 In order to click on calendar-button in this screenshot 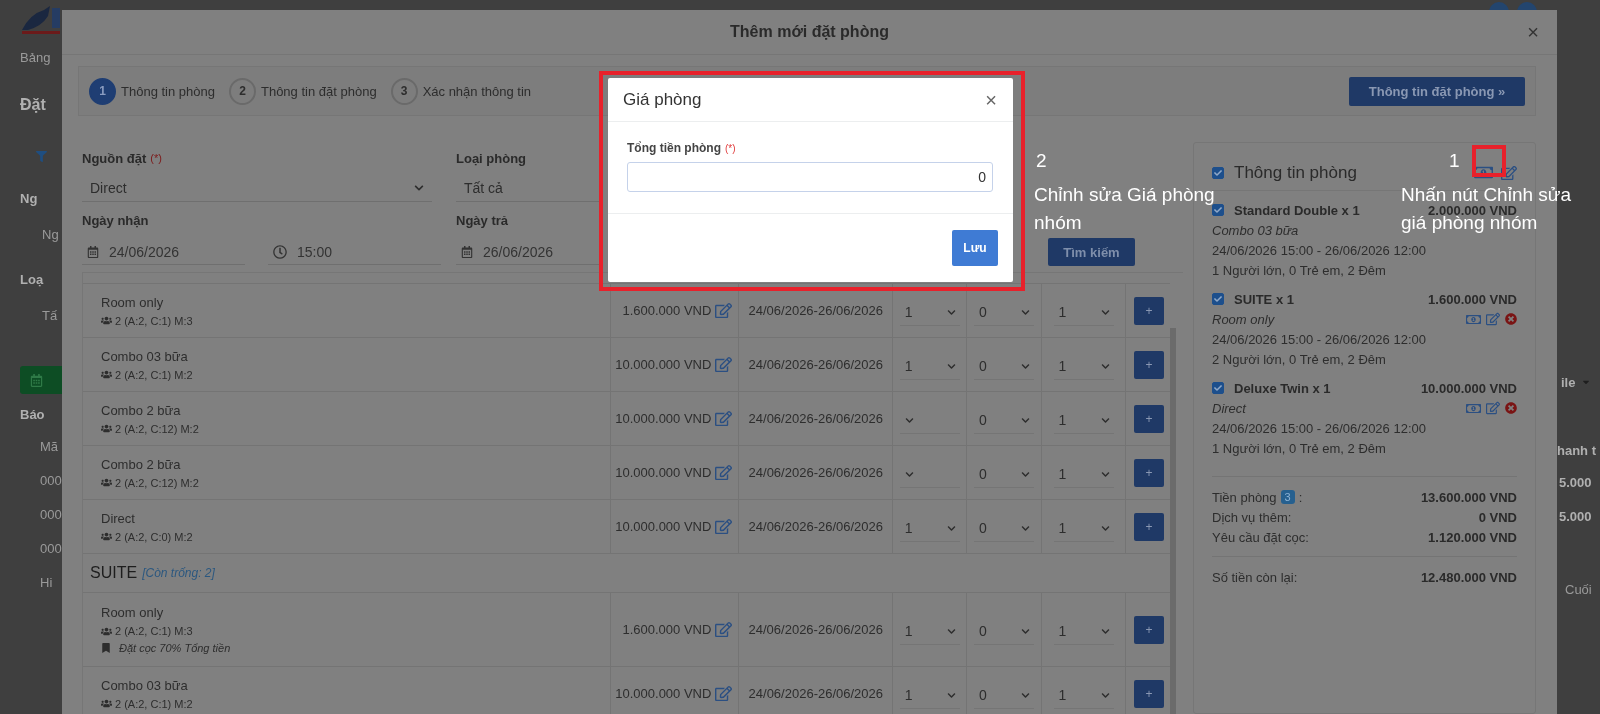, I will do `click(41, 380)`.